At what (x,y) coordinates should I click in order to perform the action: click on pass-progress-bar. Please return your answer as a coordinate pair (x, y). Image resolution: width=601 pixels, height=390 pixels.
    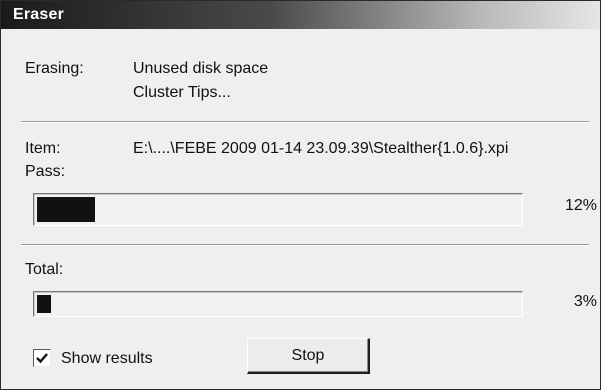
    Looking at the image, I should click on (278, 209).